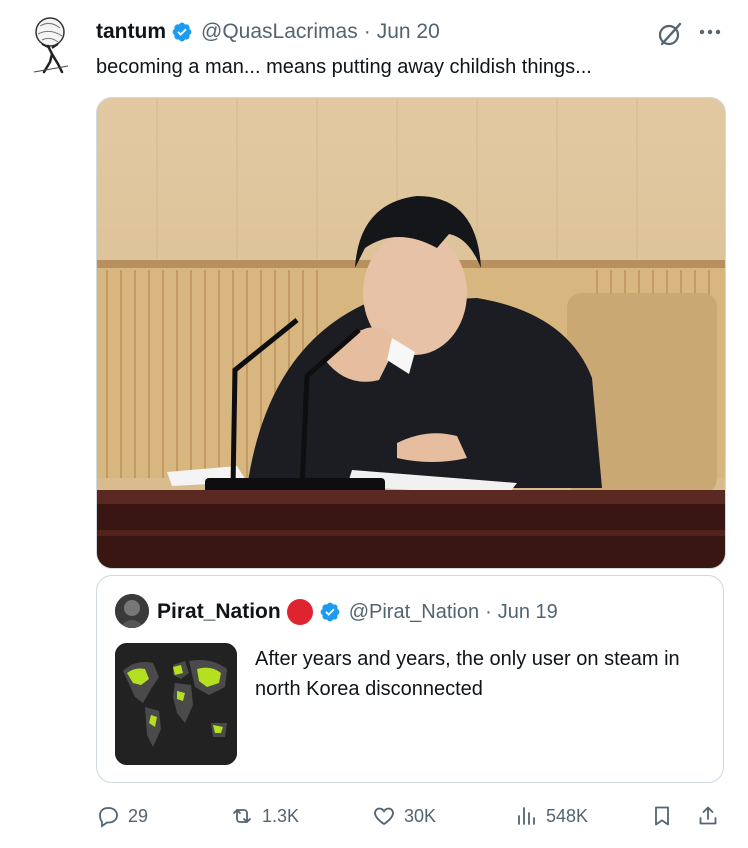 The width and height of the screenshot is (748, 848). What do you see at coordinates (132, 611) in the screenshot?
I see `quoted-author-avatar` at bounding box center [132, 611].